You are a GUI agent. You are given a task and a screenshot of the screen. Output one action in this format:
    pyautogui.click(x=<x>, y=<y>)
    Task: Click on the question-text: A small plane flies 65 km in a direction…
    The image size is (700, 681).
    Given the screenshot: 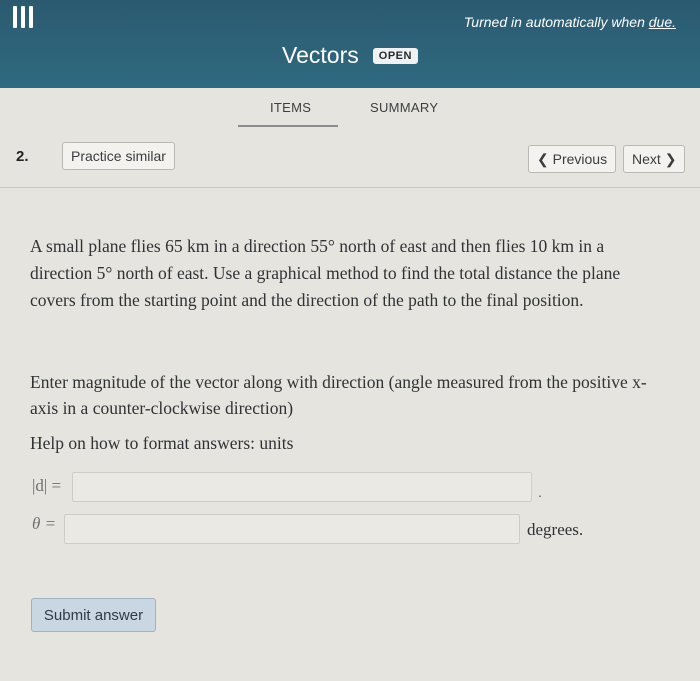 What is the action you would take?
    pyautogui.click(x=325, y=273)
    